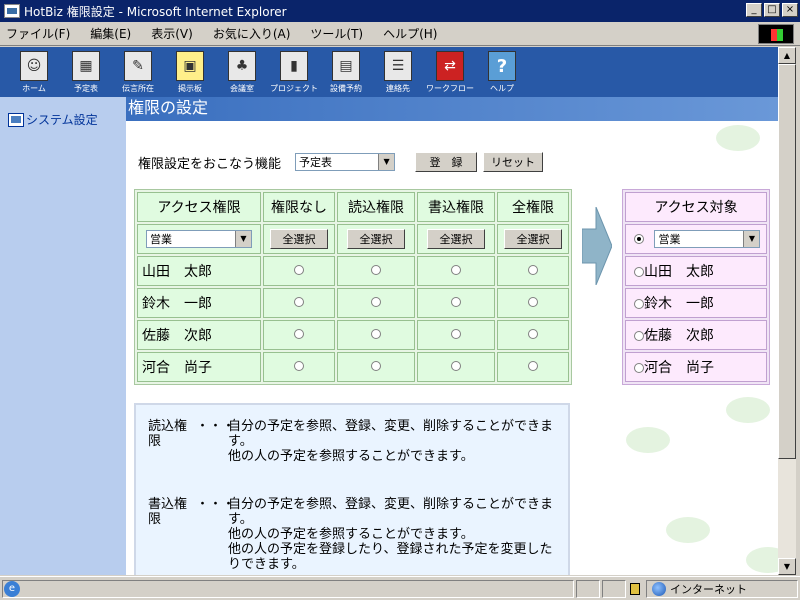 Image resolution: width=800 pixels, height=600 pixels. I want to click on group-select-cell: 営業 ▼, so click(199, 239).